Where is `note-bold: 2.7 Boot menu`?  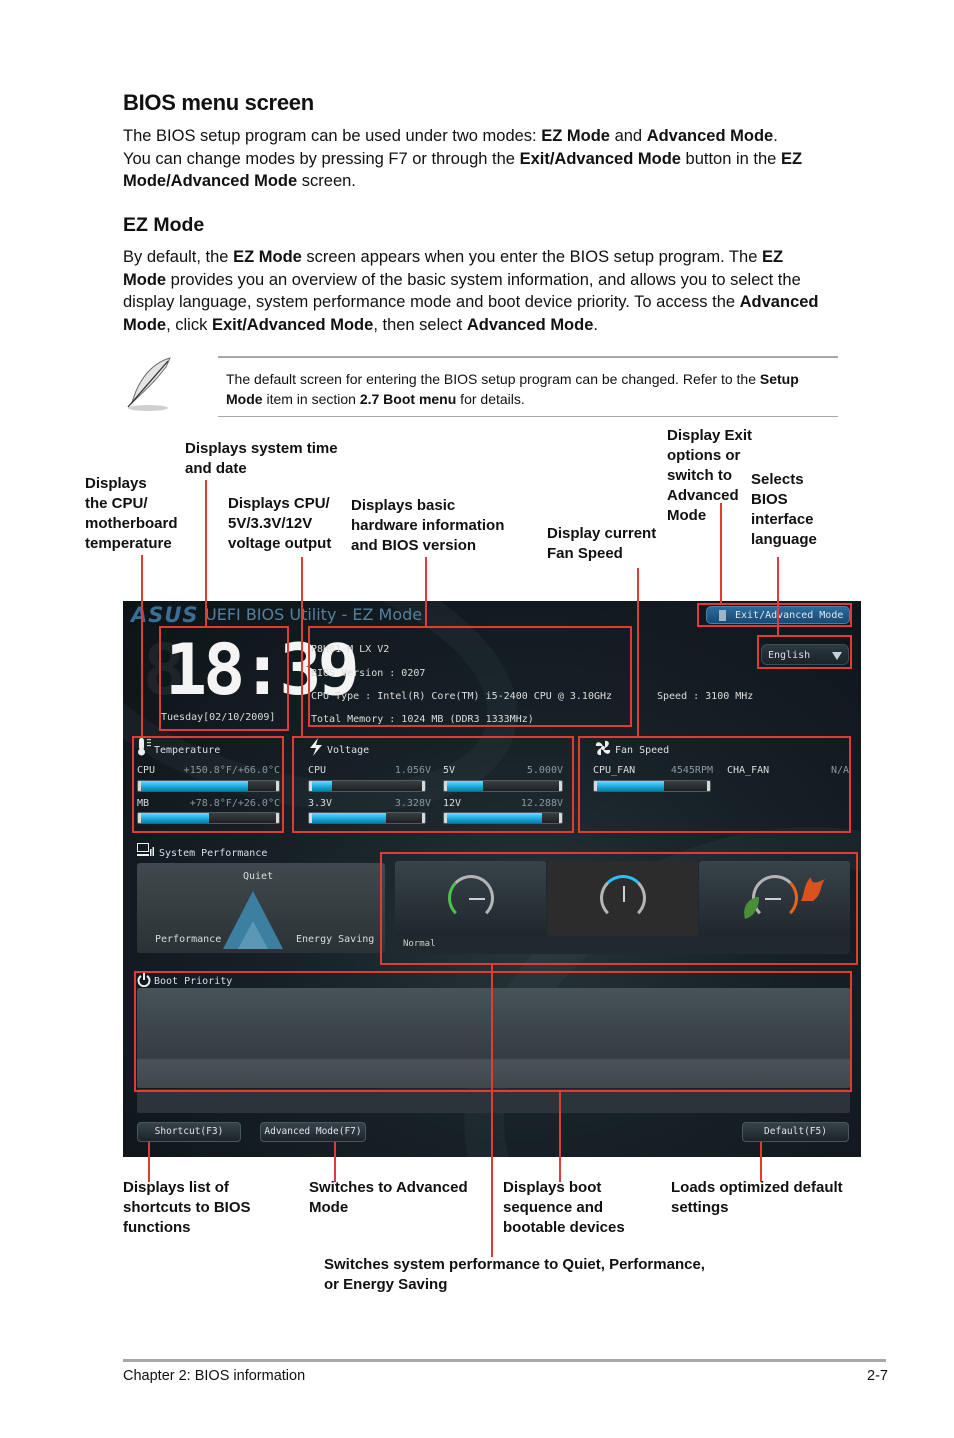 note-bold: 2.7 Boot menu is located at coordinates (408, 399).